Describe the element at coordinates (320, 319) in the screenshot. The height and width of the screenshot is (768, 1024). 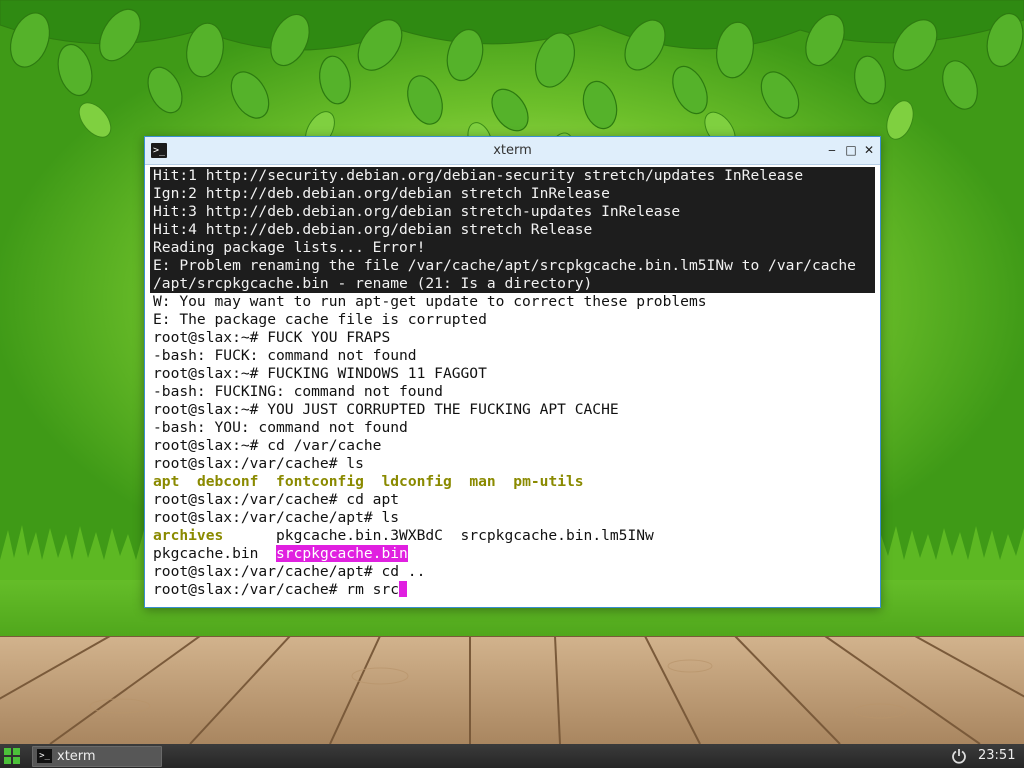
I see `terminal-line: E: The package cache file is corrupted` at that location.